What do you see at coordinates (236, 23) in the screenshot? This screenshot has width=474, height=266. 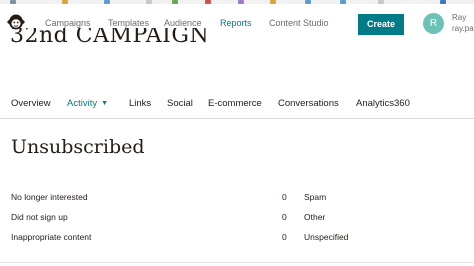 I see `nav-reports: Reports` at bounding box center [236, 23].